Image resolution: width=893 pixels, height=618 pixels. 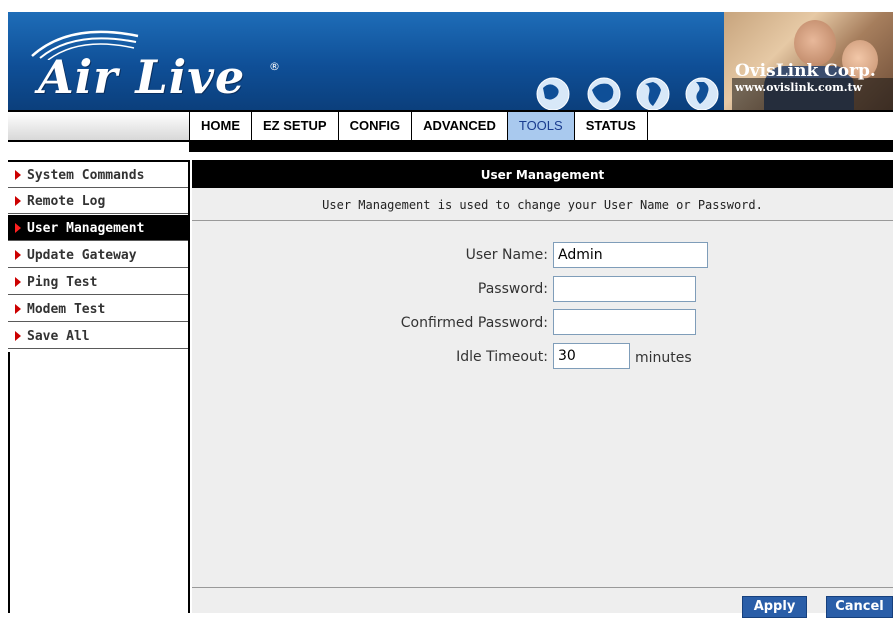 What do you see at coordinates (66, 201) in the screenshot?
I see `sidebar-item-label: Remote Log` at bounding box center [66, 201].